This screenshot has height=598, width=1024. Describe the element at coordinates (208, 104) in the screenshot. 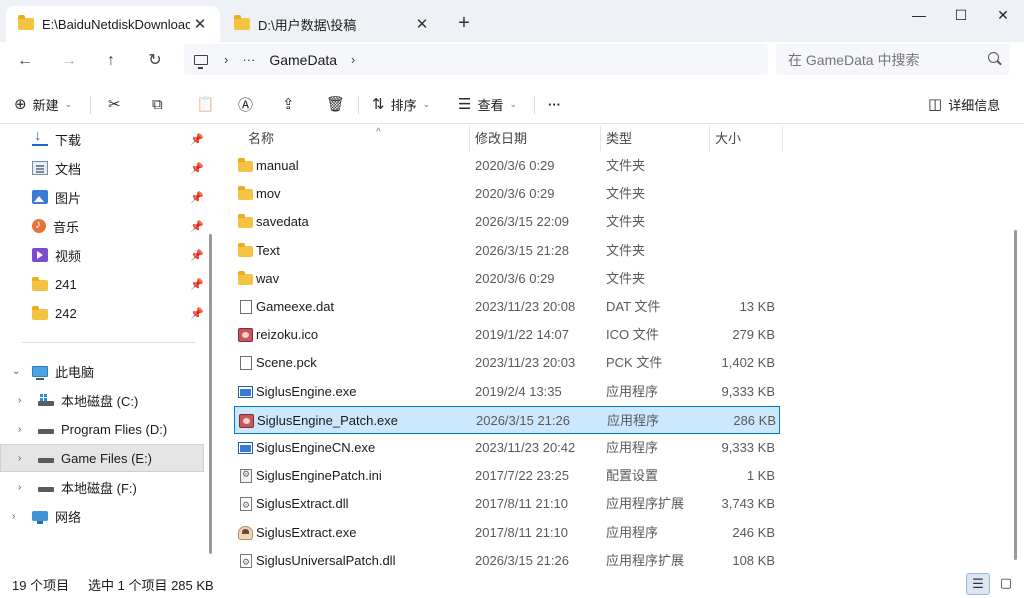

I see `paste-button: 📋` at that location.